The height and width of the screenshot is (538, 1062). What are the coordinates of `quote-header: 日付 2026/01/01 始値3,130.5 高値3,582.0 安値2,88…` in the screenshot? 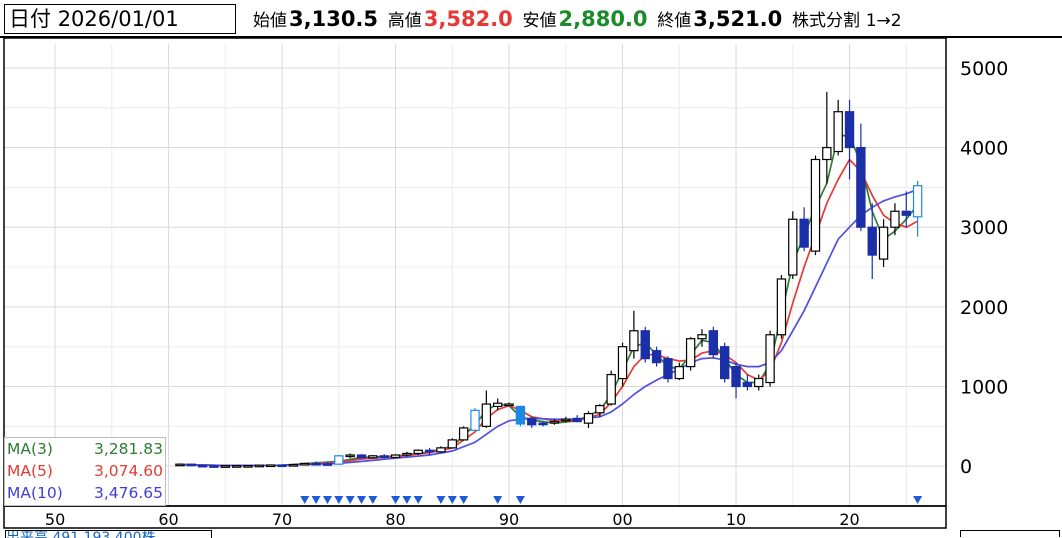 It's located at (531, 19).